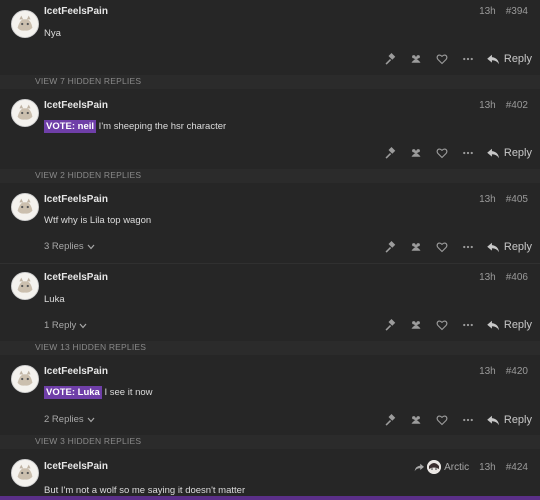 This screenshot has height=500, width=540. I want to click on post-meta: 13h #420, so click(503, 371).